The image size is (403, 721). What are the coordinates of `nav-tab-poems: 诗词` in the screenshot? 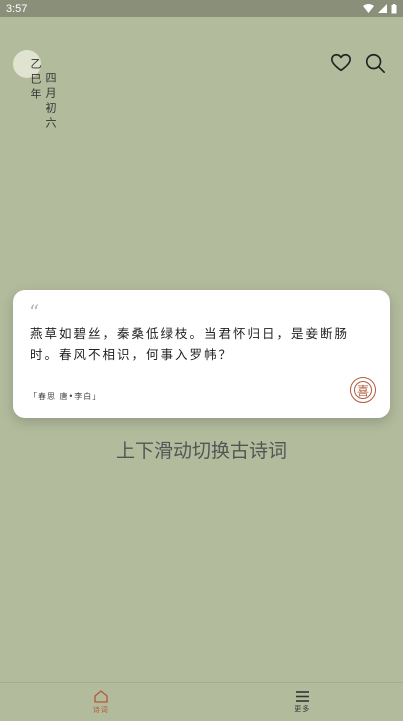 It's located at (101, 702).